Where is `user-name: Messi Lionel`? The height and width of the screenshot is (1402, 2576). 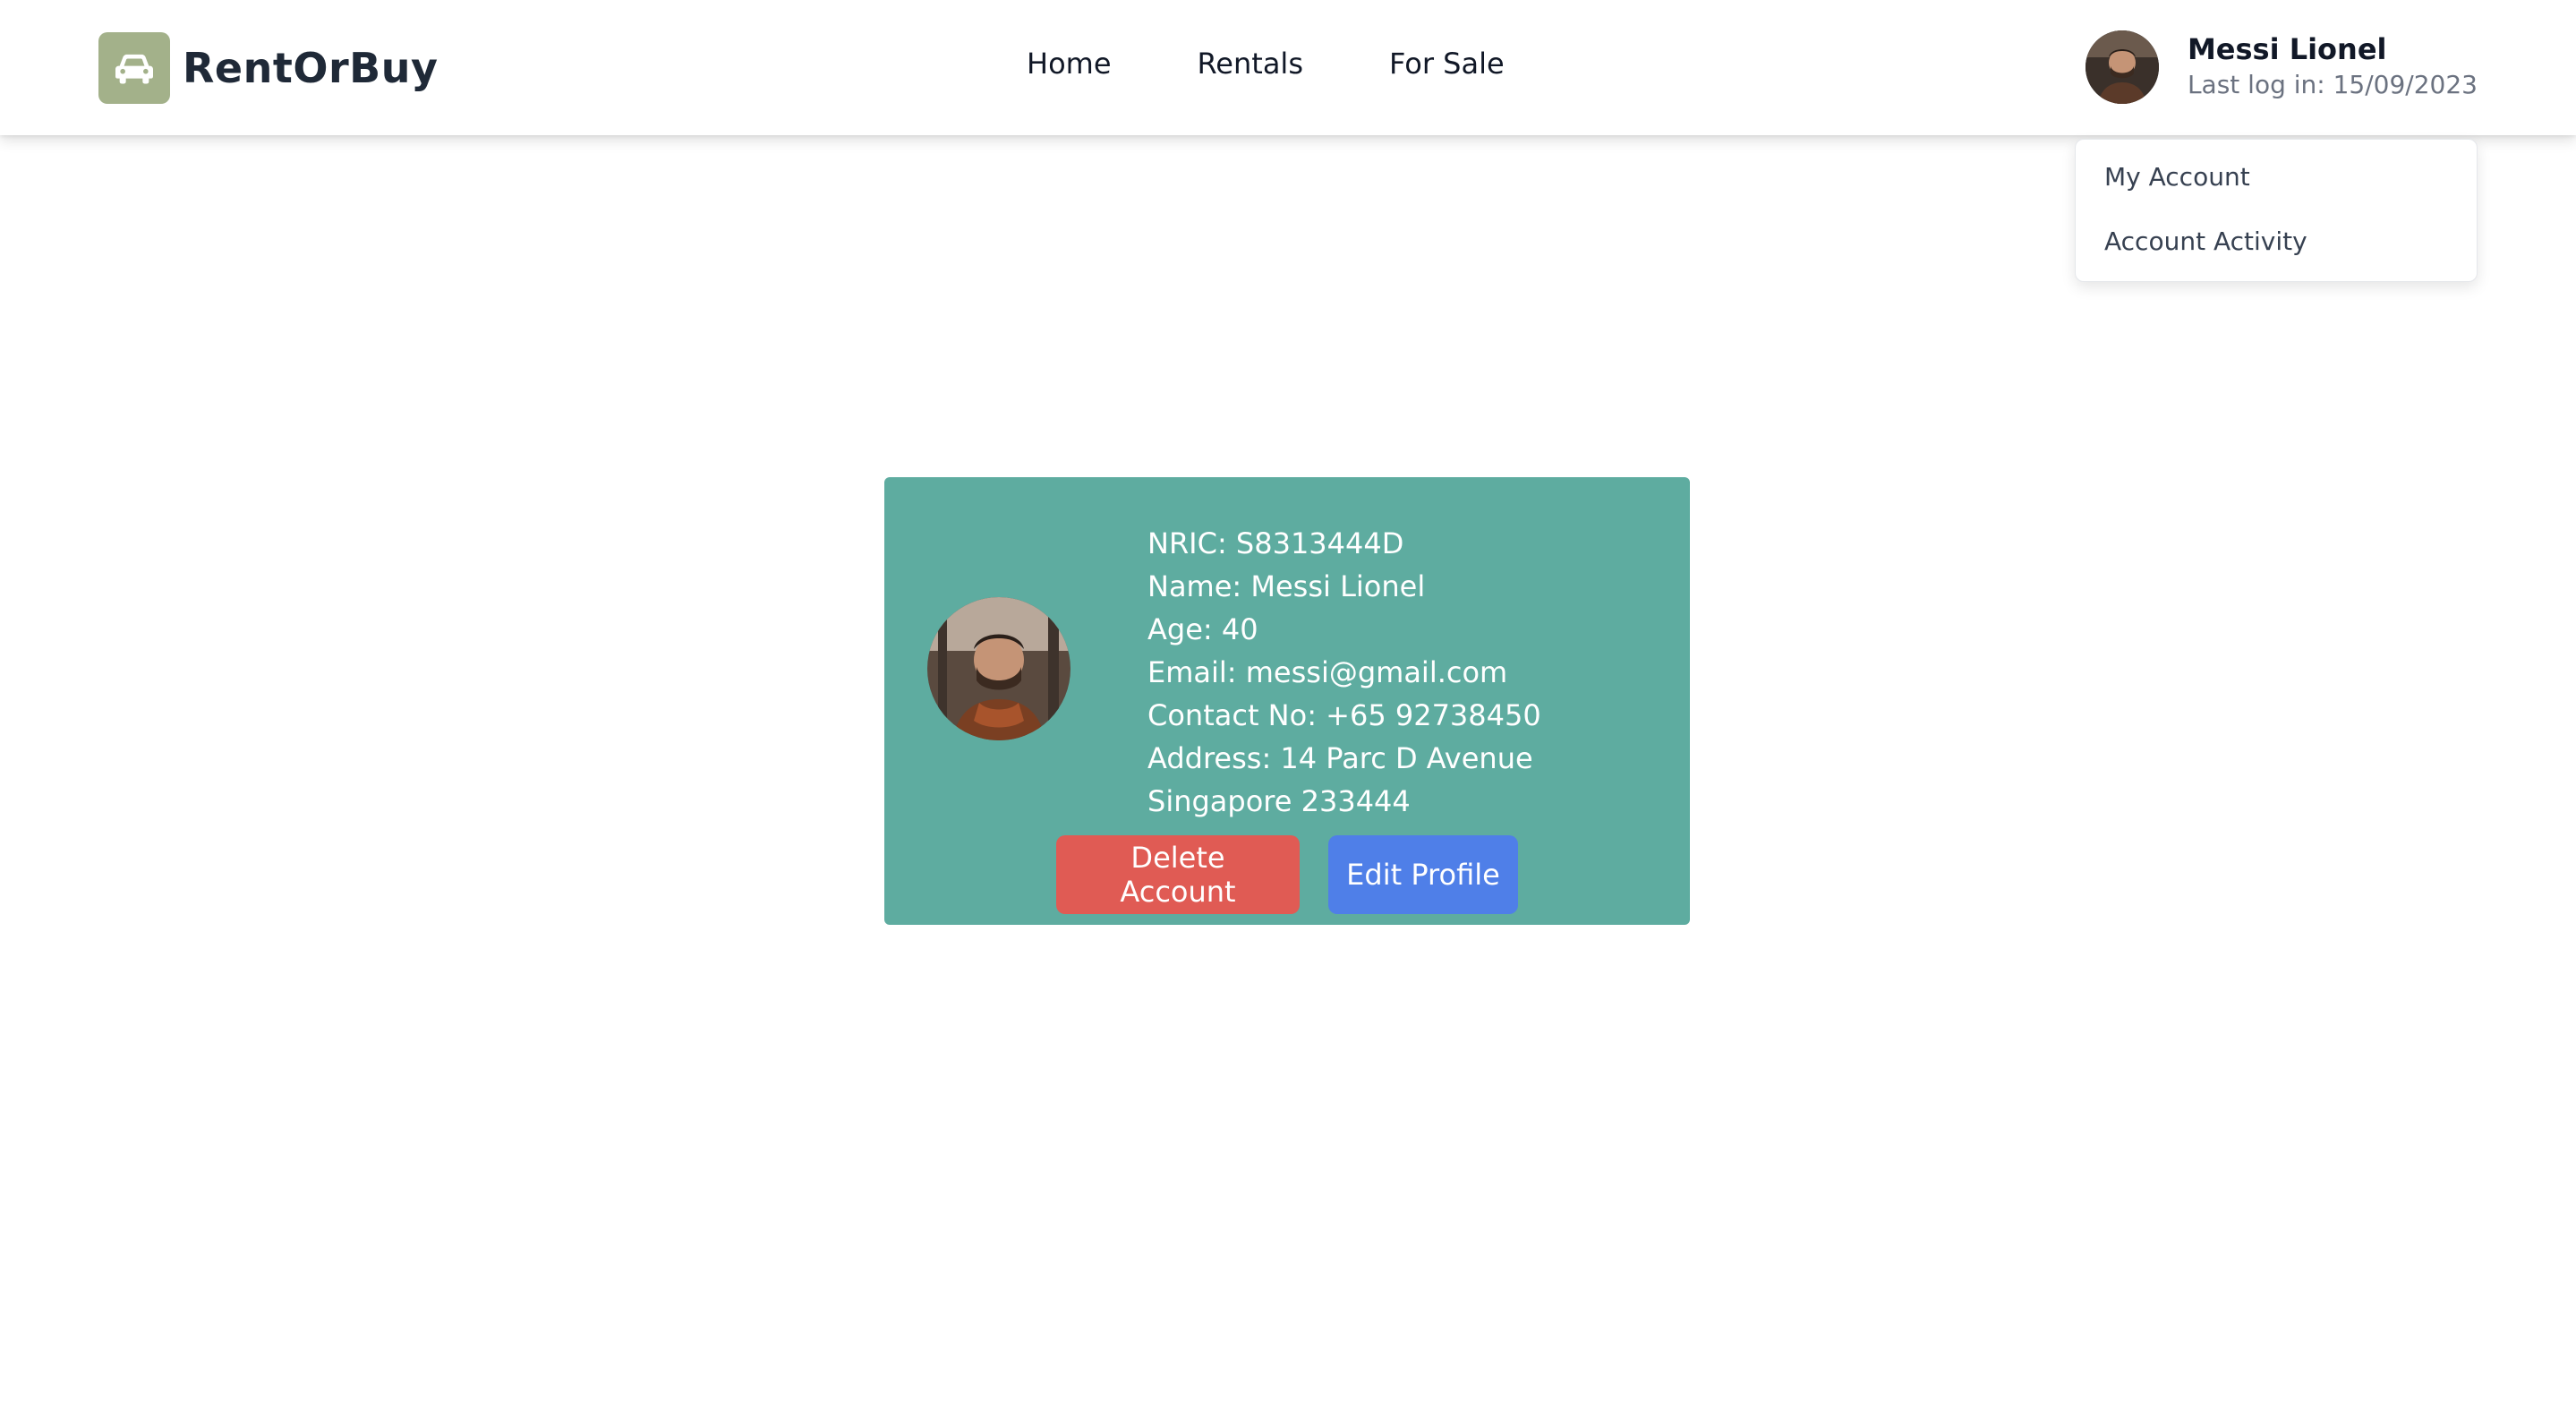 user-name: Messi Lionel is located at coordinates (2287, 49).